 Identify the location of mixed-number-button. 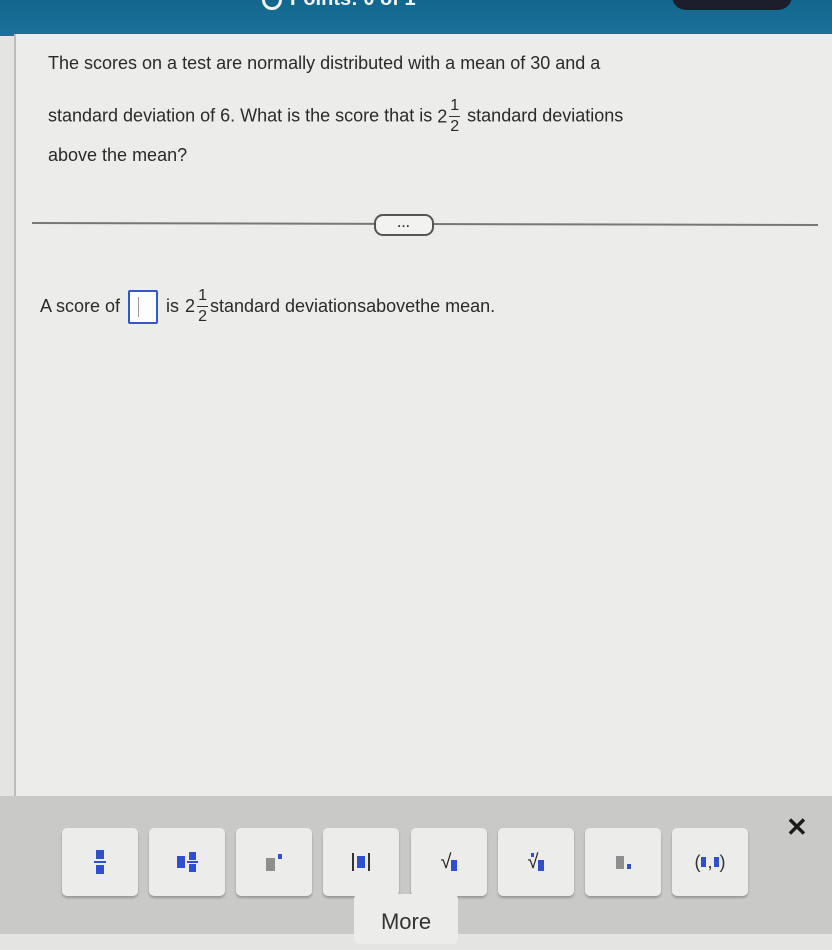
(187, 862).